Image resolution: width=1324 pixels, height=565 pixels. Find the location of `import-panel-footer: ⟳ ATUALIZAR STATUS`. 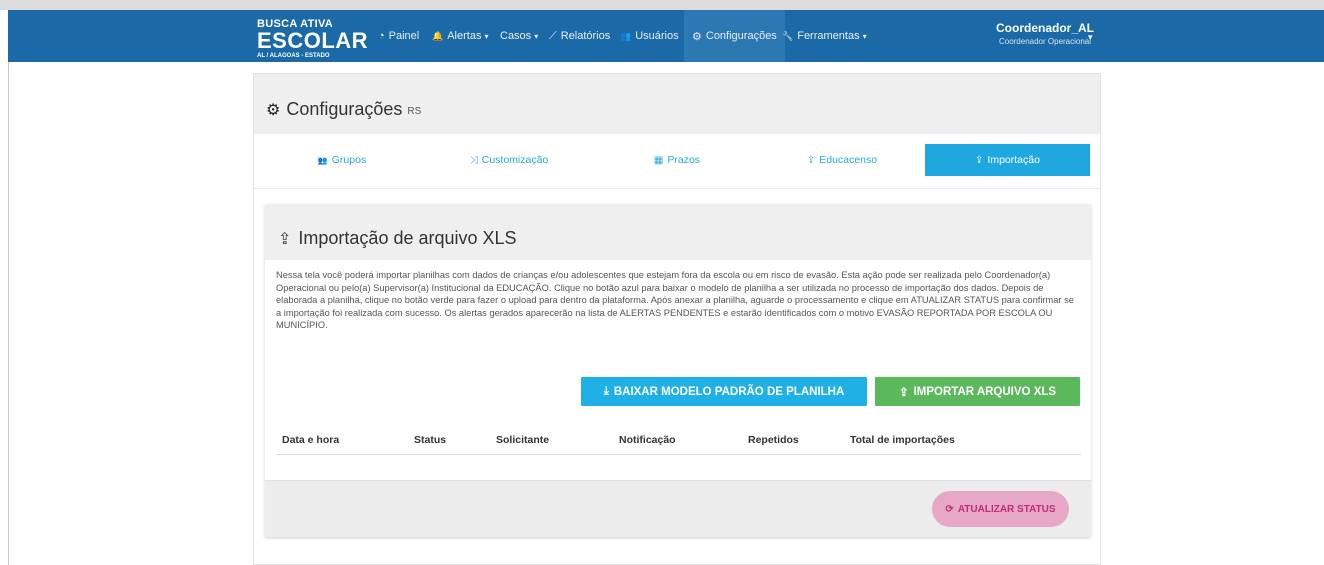

import-panel-footer: ⟳ ATUALIZAR STATUS is located at coordinates (678, 508).